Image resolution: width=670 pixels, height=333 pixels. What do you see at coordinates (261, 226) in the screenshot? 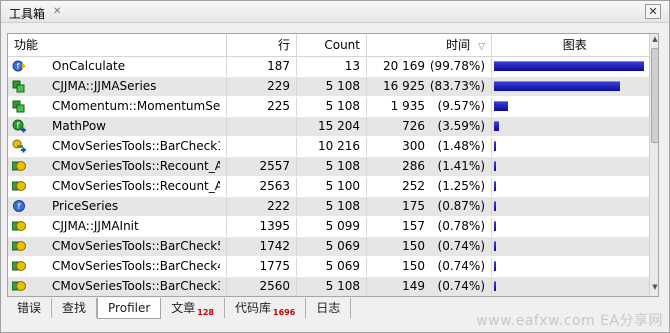
I see `line-cell: 1395` at bounding box center [261, 226].